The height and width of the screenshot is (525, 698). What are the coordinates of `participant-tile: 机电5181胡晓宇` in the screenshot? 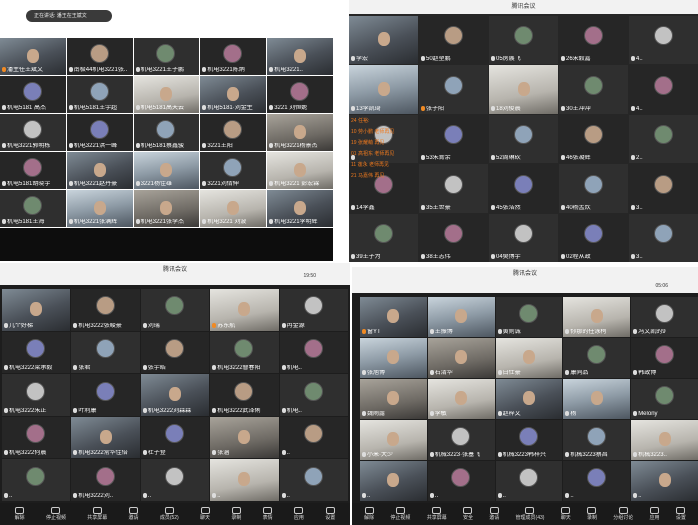 It's located at (33, 170).